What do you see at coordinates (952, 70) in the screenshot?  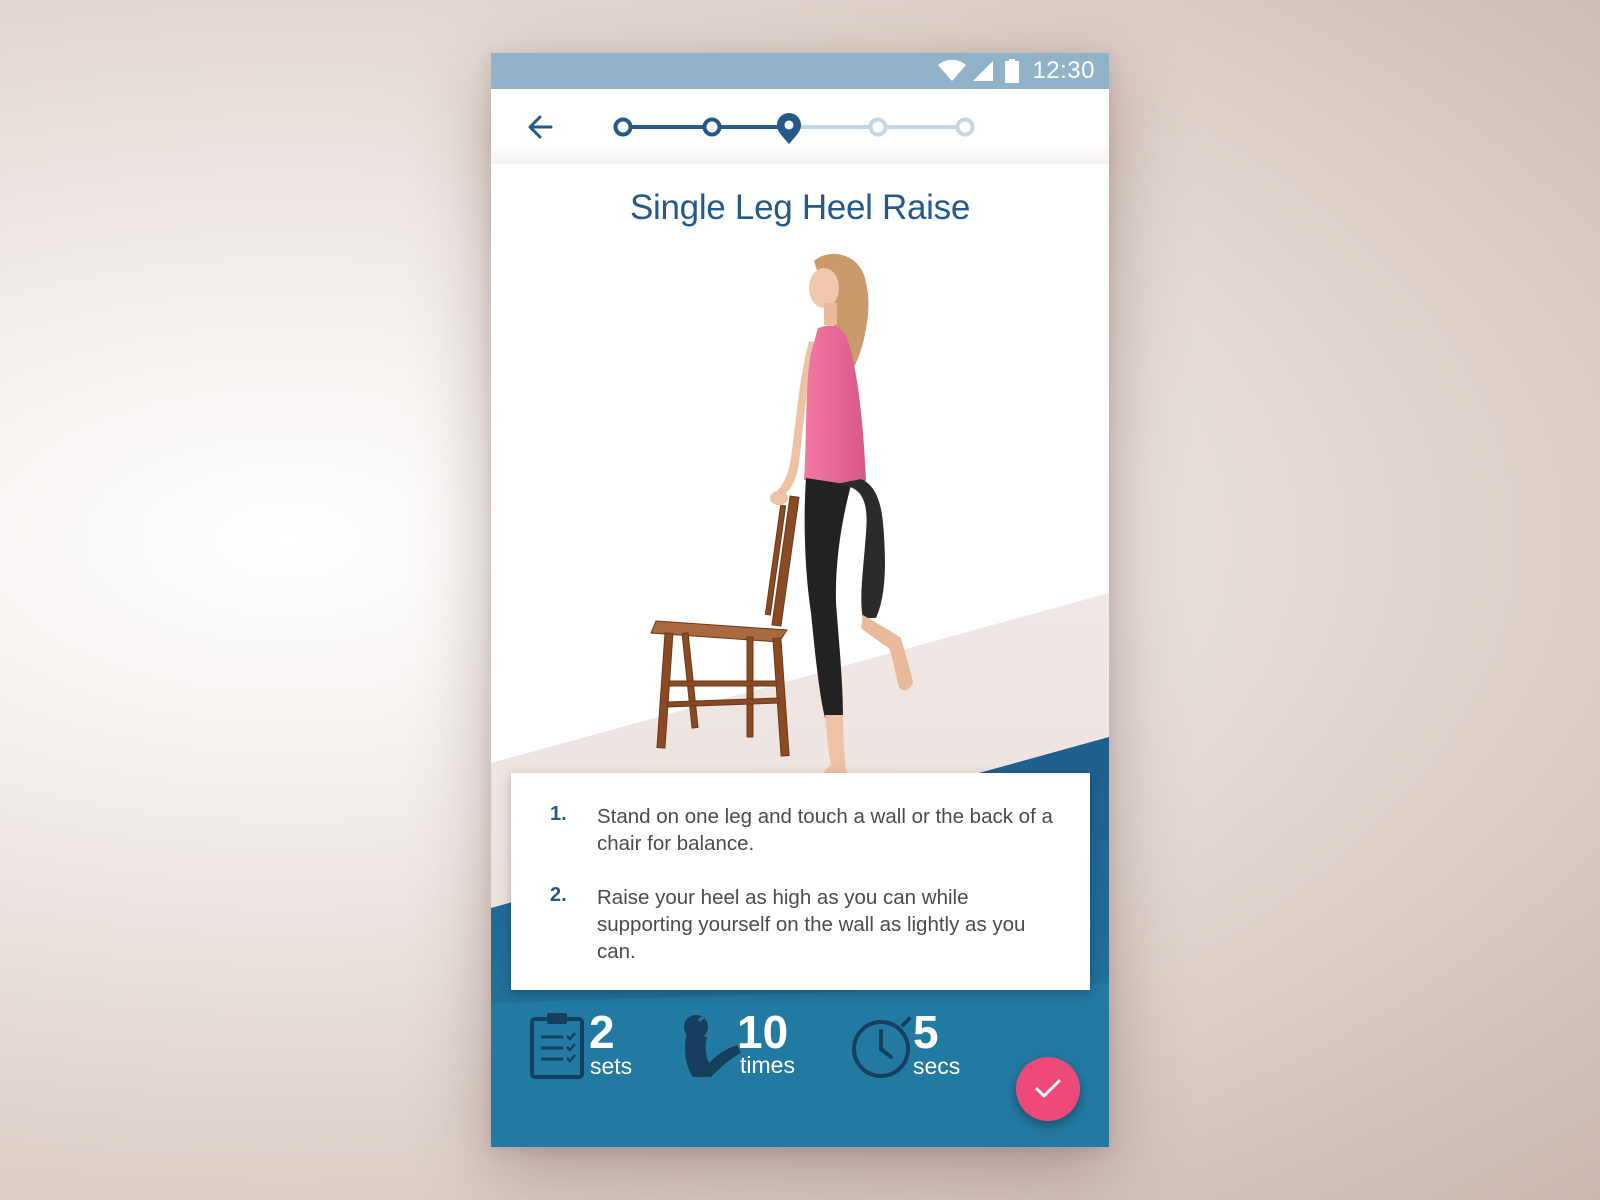 I see `wifi-icon` at bounding box center [952, 70].